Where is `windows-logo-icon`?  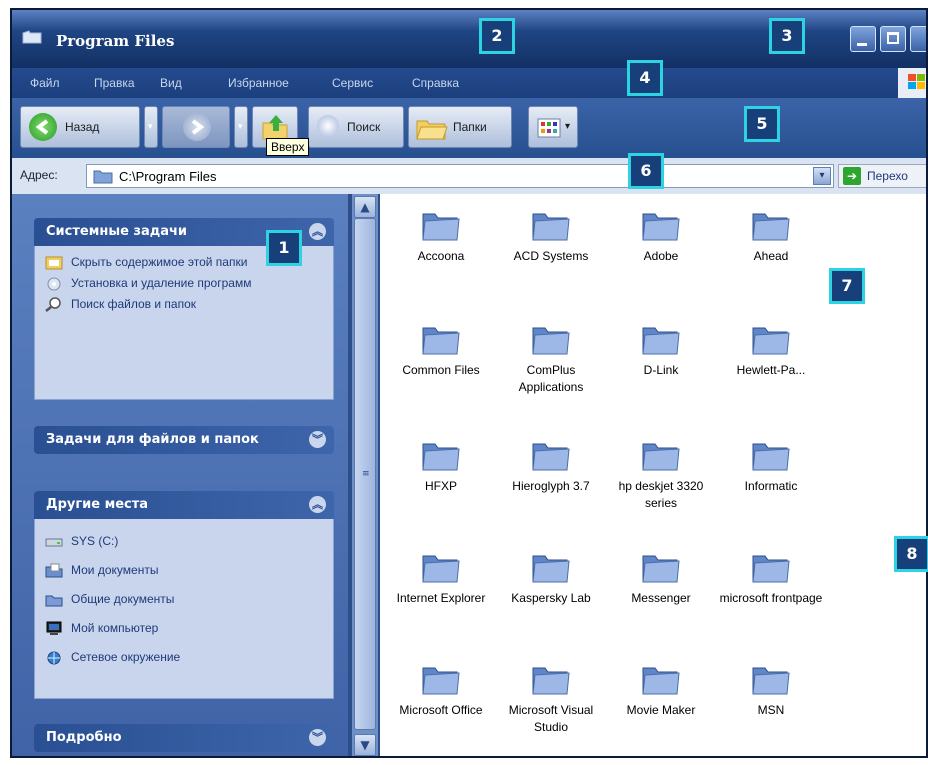
windows-logo-icon is located at coordinates (912, 83).